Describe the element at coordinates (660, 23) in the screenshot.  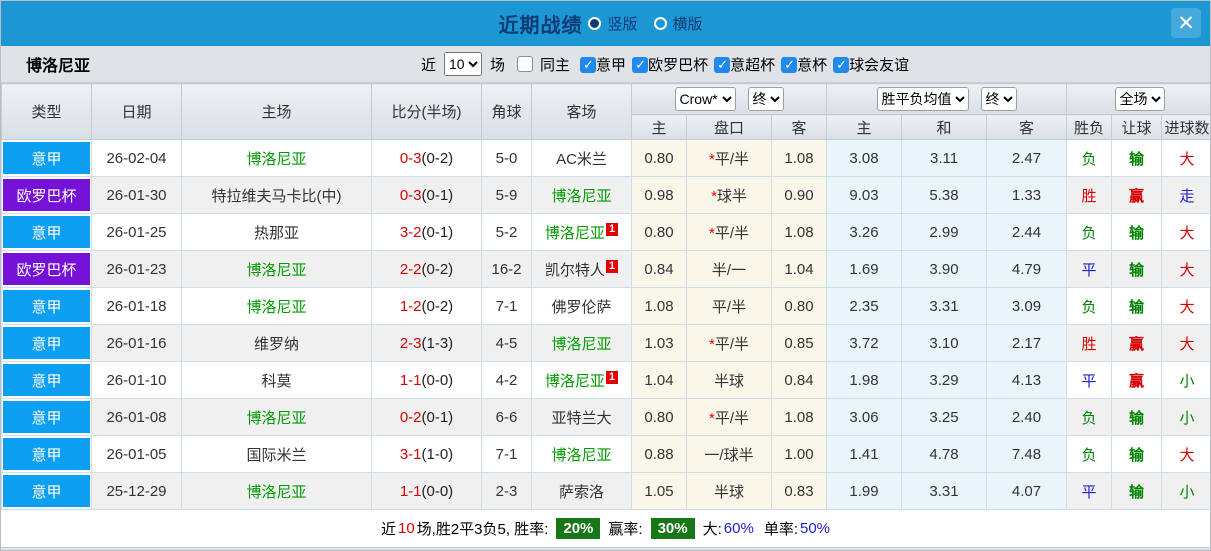
I see `horizontal-layout-radio` at that location.